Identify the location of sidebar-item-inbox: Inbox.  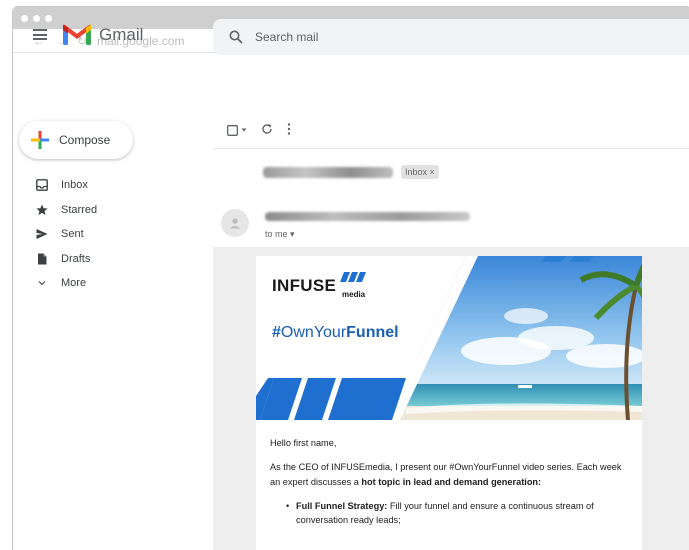
(108, 185).